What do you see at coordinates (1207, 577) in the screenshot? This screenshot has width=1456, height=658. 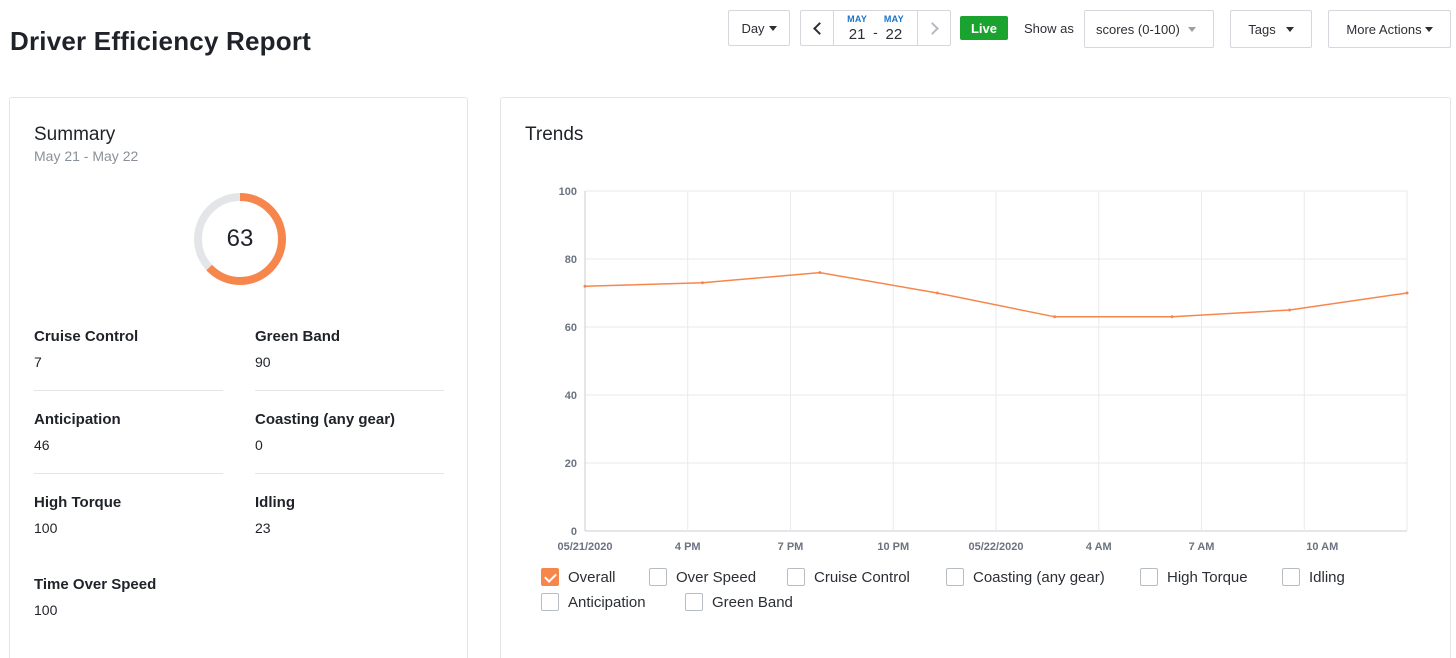 I see `legend-label: High Torque` at bounding box center [1207, 577].